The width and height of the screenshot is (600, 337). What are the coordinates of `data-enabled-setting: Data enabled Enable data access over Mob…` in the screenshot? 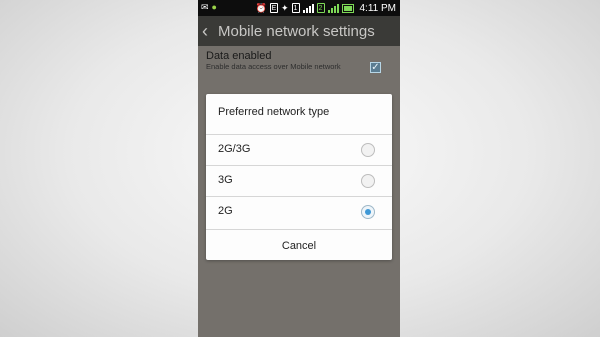 It's located at (299, 61).